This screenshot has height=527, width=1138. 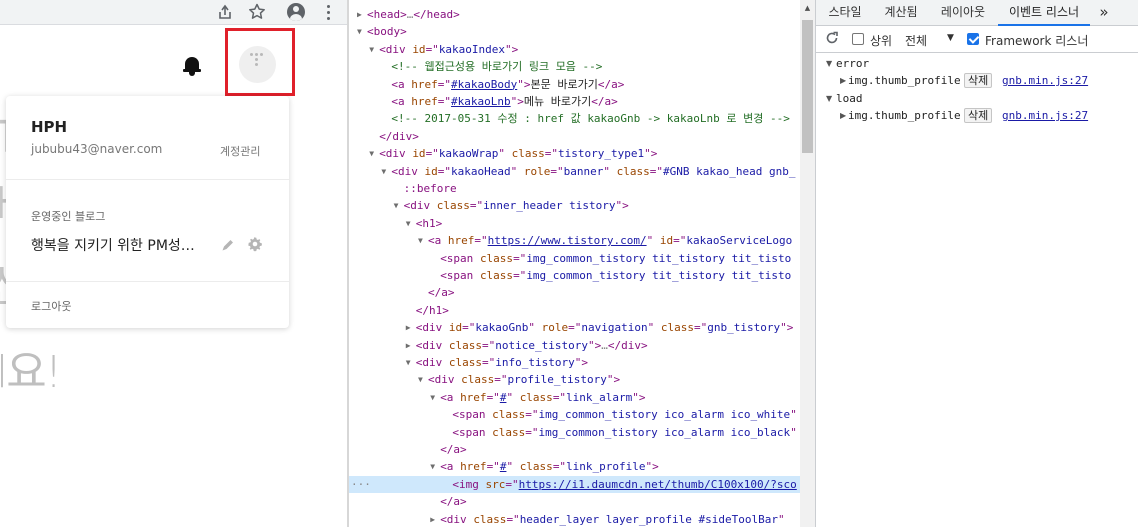 What do you see at coordinates (524, 380) in the screenshot?
I see `dom-node-markup: <div class="profile_tistory">` at bounding box center [524, 380].